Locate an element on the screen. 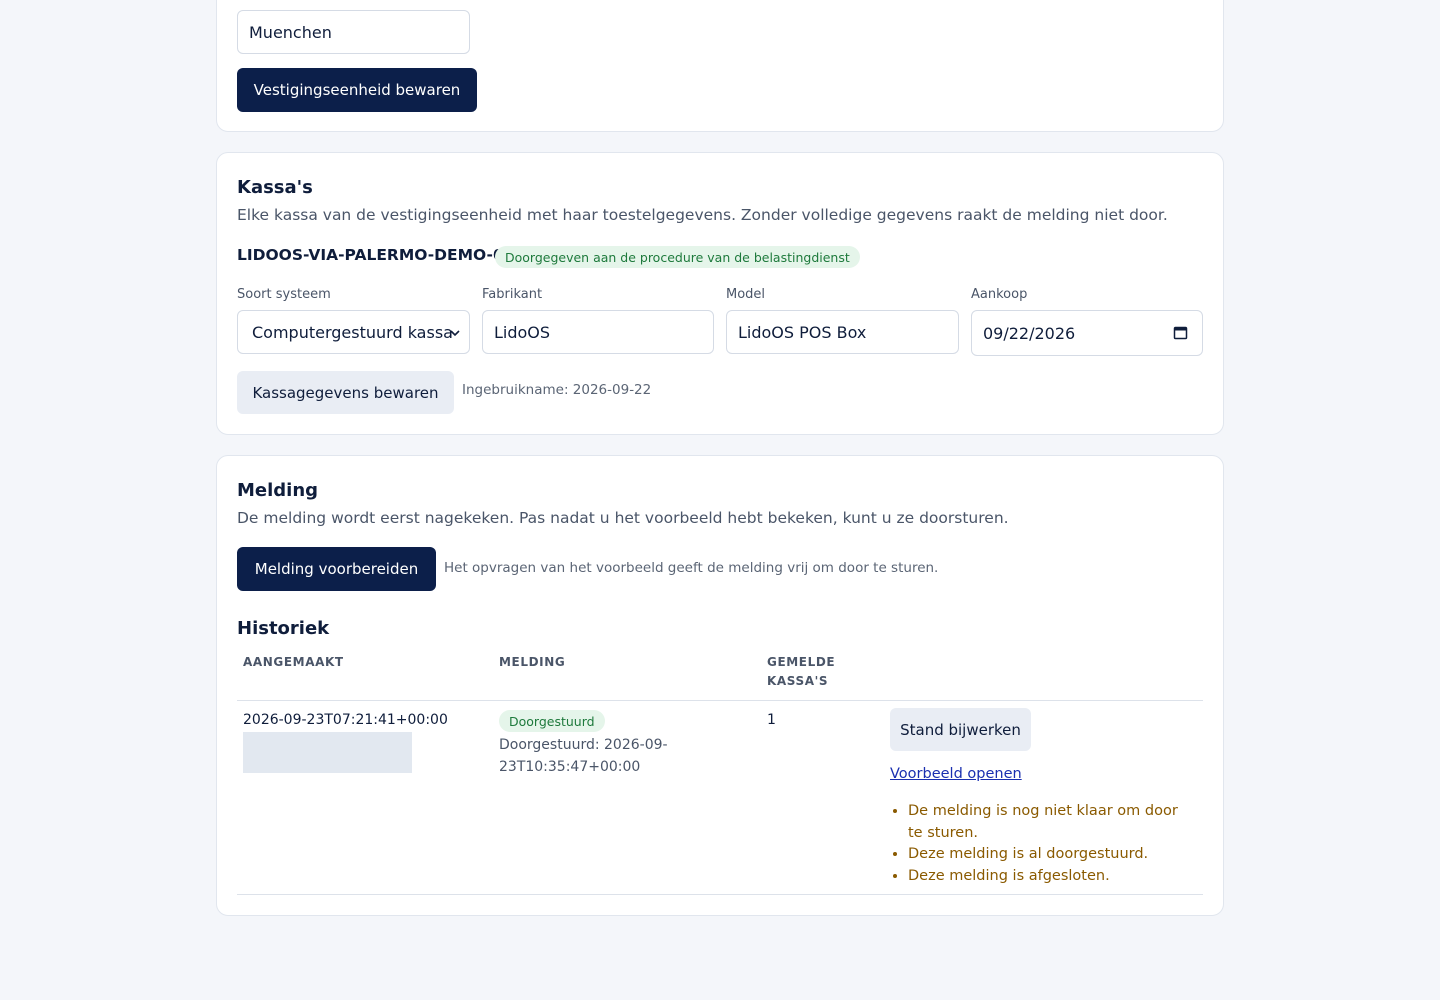  purchase-date-input: 09/22/2026 is located at coordinates (1087, 333).